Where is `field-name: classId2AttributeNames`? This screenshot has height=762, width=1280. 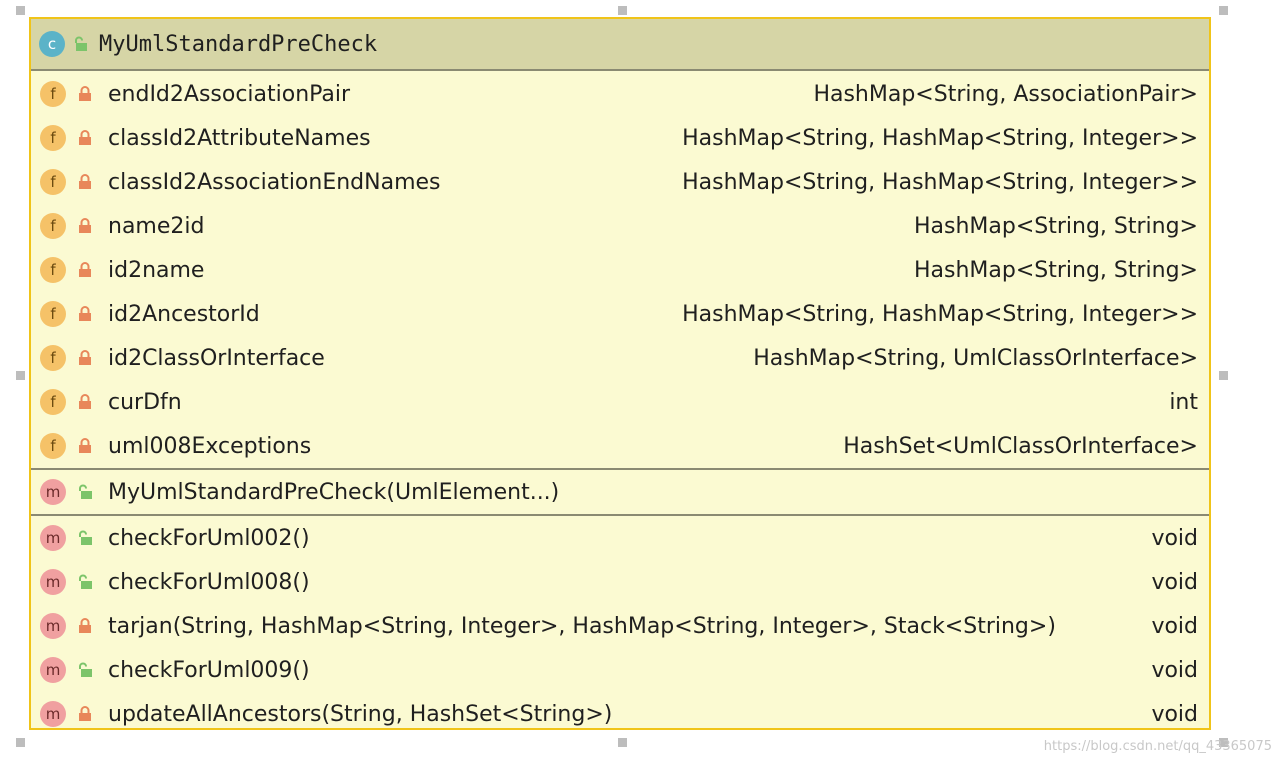 field-name: classId2AttributeNames is located at coordinates (239, 138).